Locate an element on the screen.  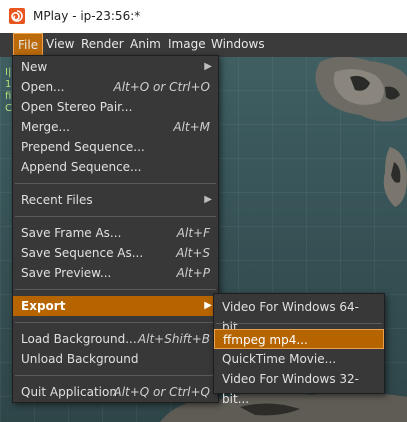
menu-item-save-frame-as: Save Frame As... Alt+F is located at coordinates (115, 233).